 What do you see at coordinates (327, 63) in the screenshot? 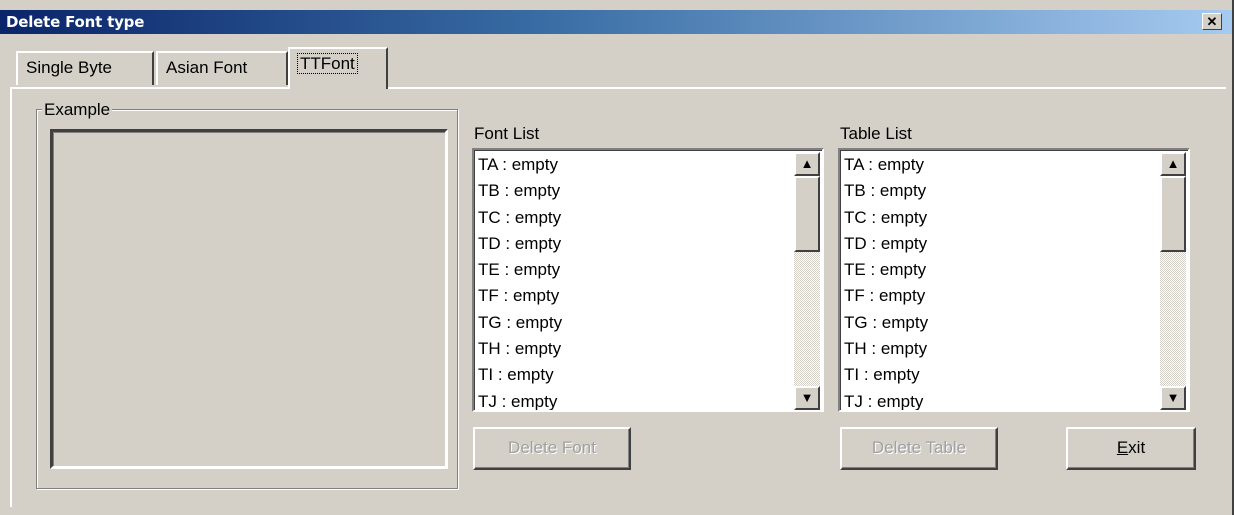
I see `tab-label: TTFont` at bounding box center [327, 63].